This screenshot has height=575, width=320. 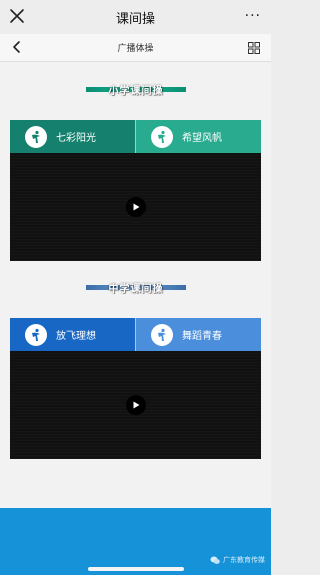 I want to click on tab-label: 希望风帆, so click(x=202, y=138).